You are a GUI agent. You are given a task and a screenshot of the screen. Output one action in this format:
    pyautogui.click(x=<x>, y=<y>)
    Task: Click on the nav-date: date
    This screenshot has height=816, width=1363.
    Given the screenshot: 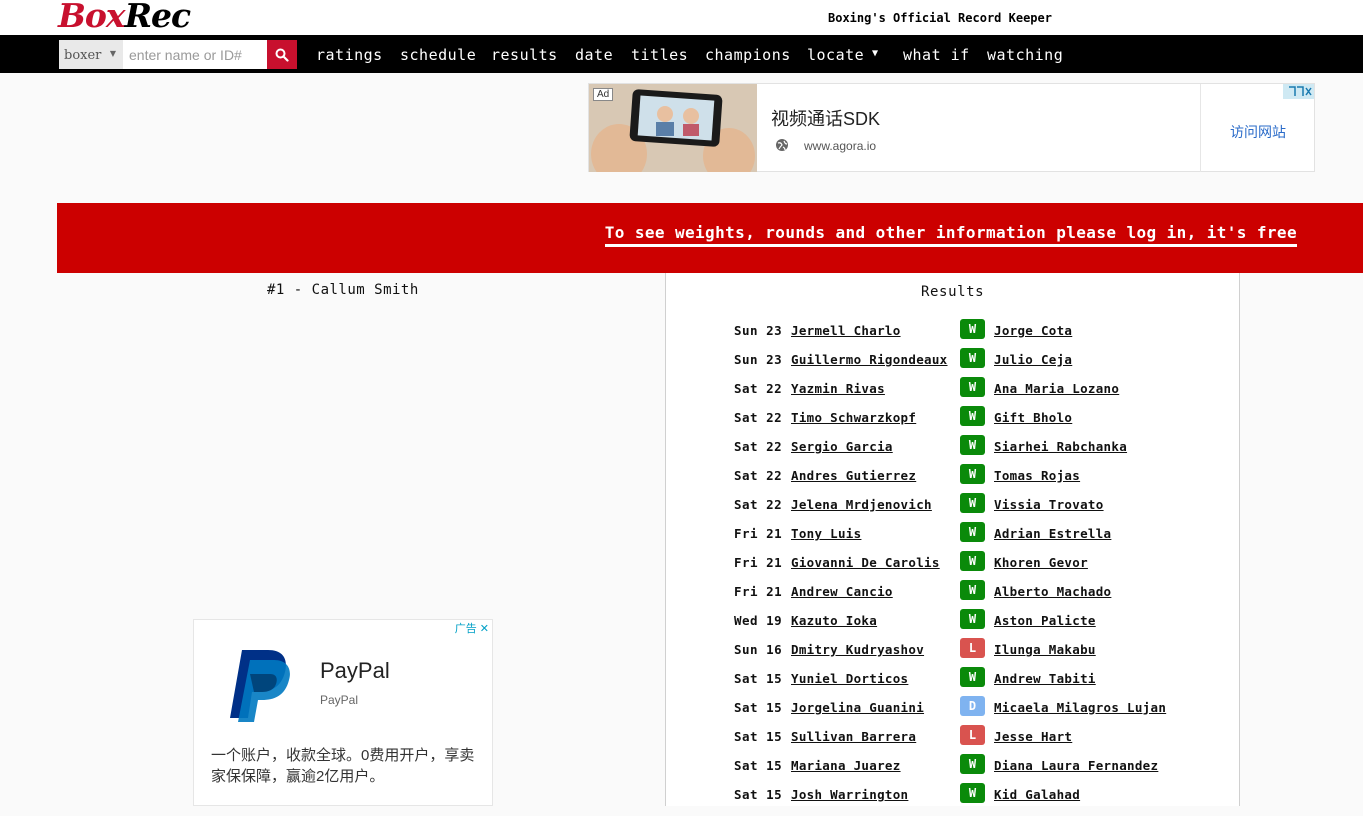 What is the action you would take?
    pyautogui.click(x=594, y=55)
    